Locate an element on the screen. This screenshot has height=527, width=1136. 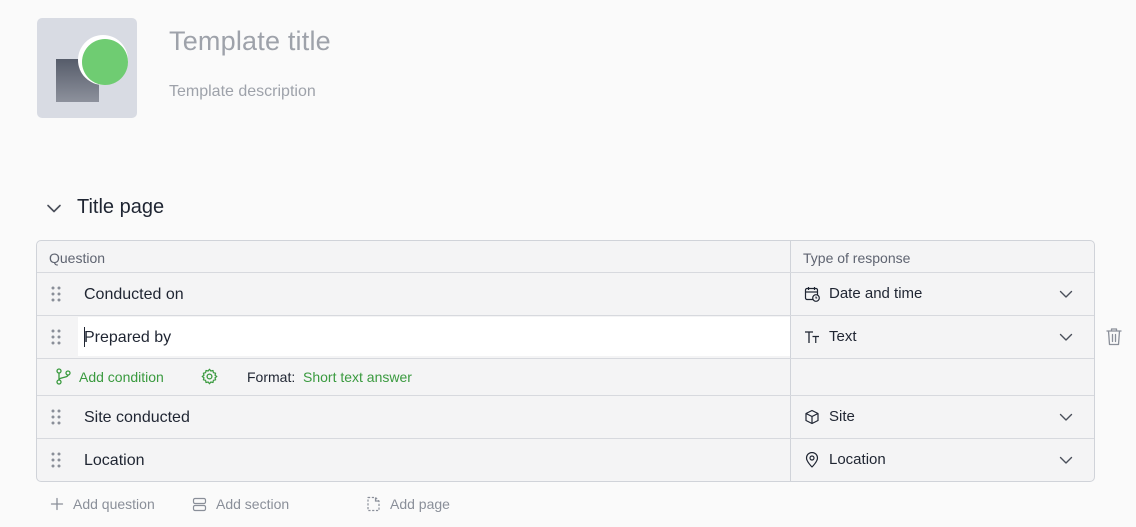
table-row: Site conducted Site is located at coordinates (565, 417).